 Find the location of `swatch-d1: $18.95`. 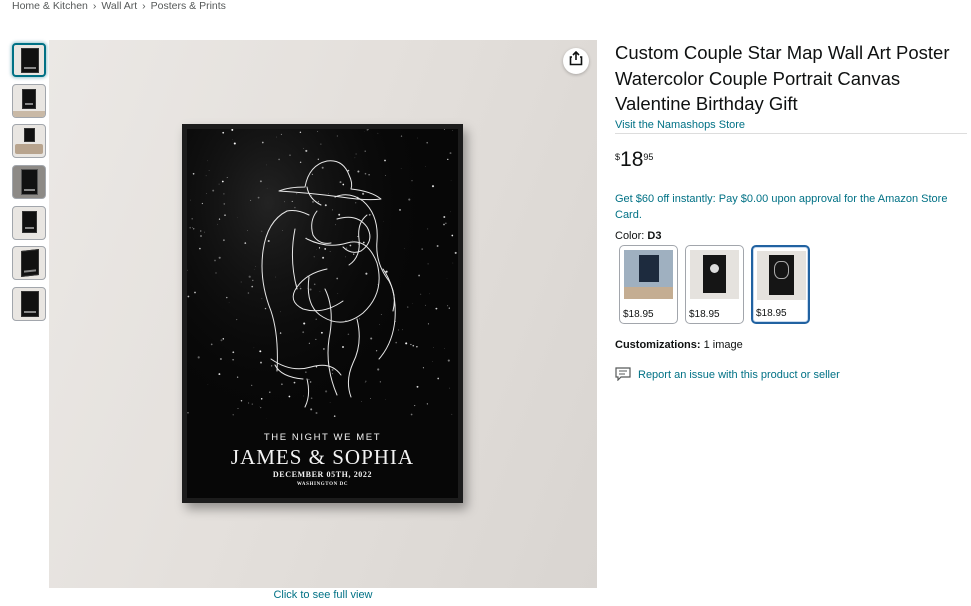

swatch-d1: $18.95 is located at coordinates (648, 284).